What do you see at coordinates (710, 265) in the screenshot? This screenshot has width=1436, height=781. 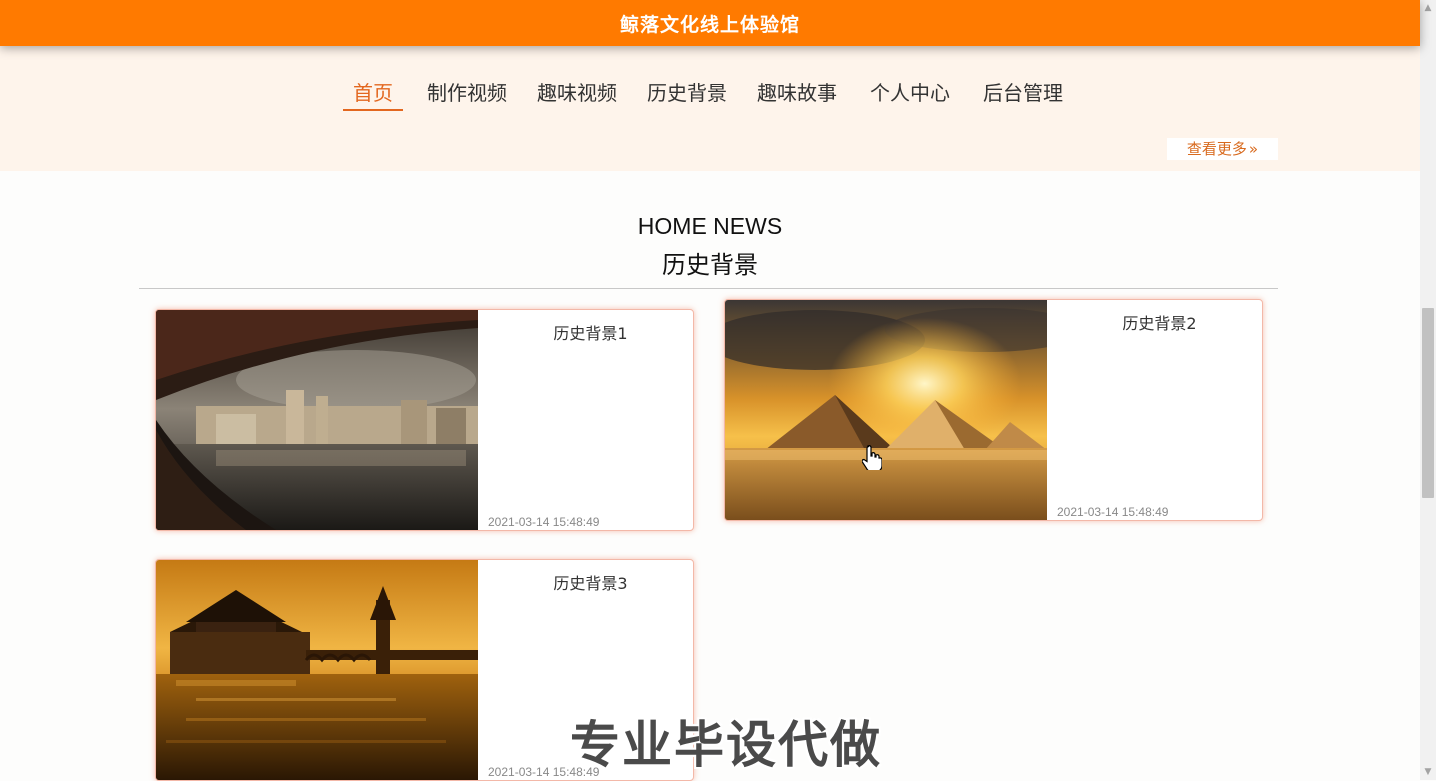 I see `section-title-cn: 历史背景` at bounding box center [710, 265].